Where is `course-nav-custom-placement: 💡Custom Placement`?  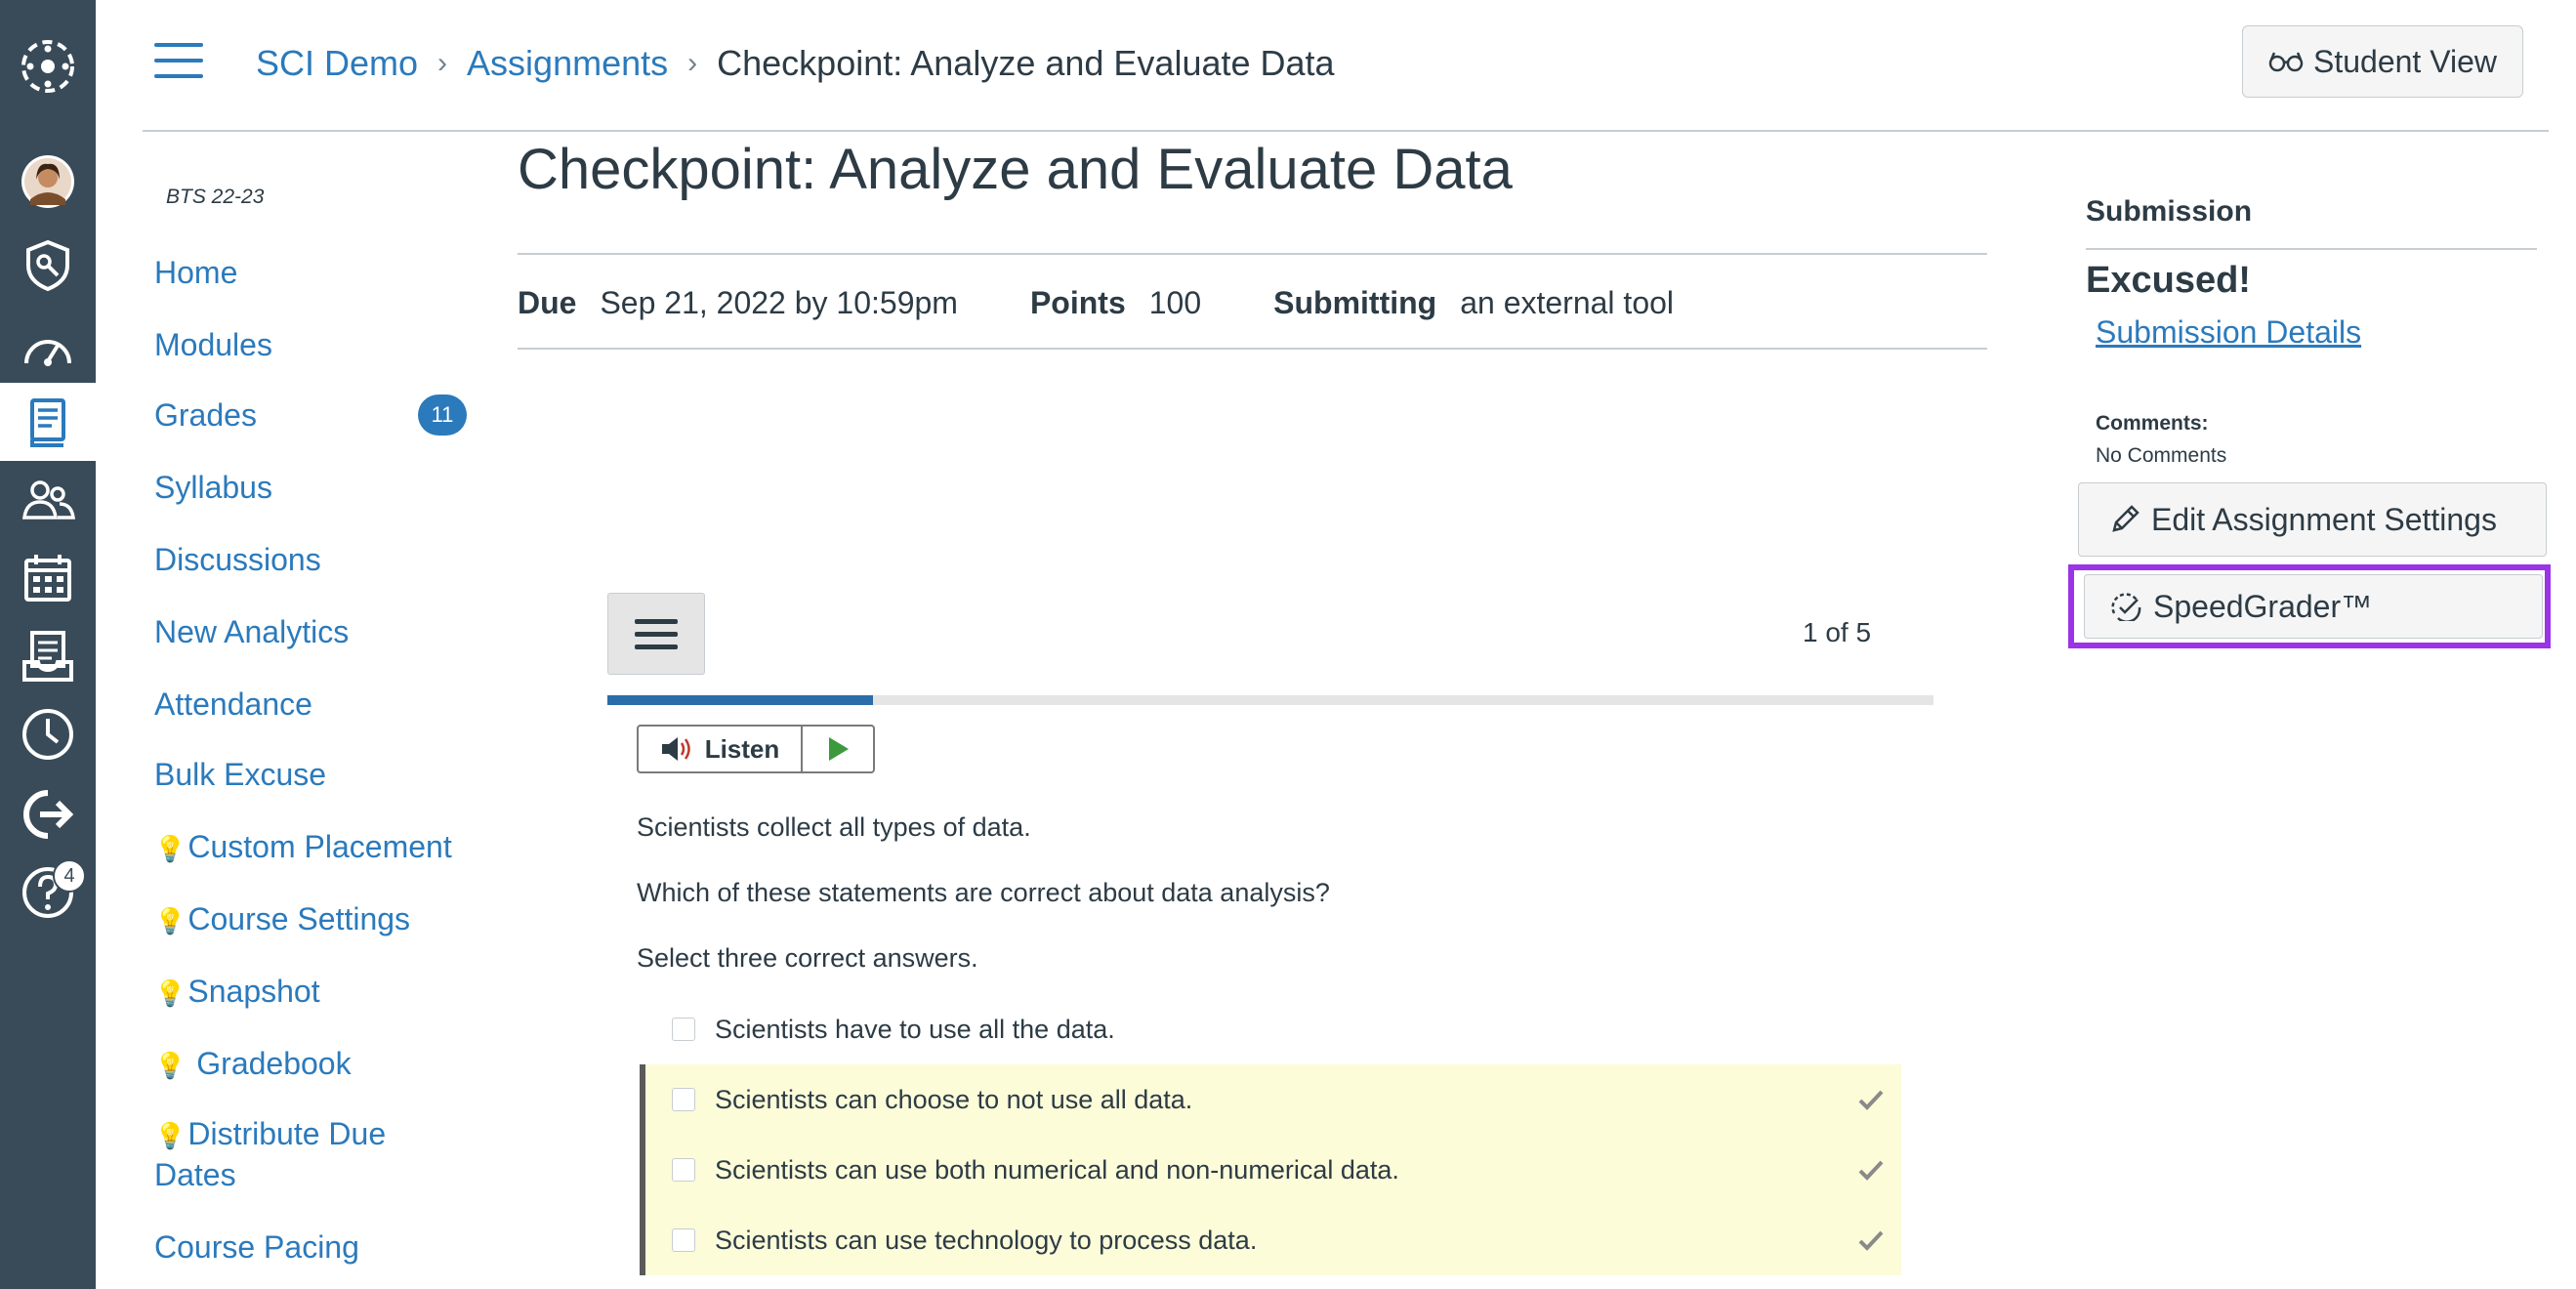 course-nav-custom-placement: 💡Custom Placement is located at coordinates (303, 847).